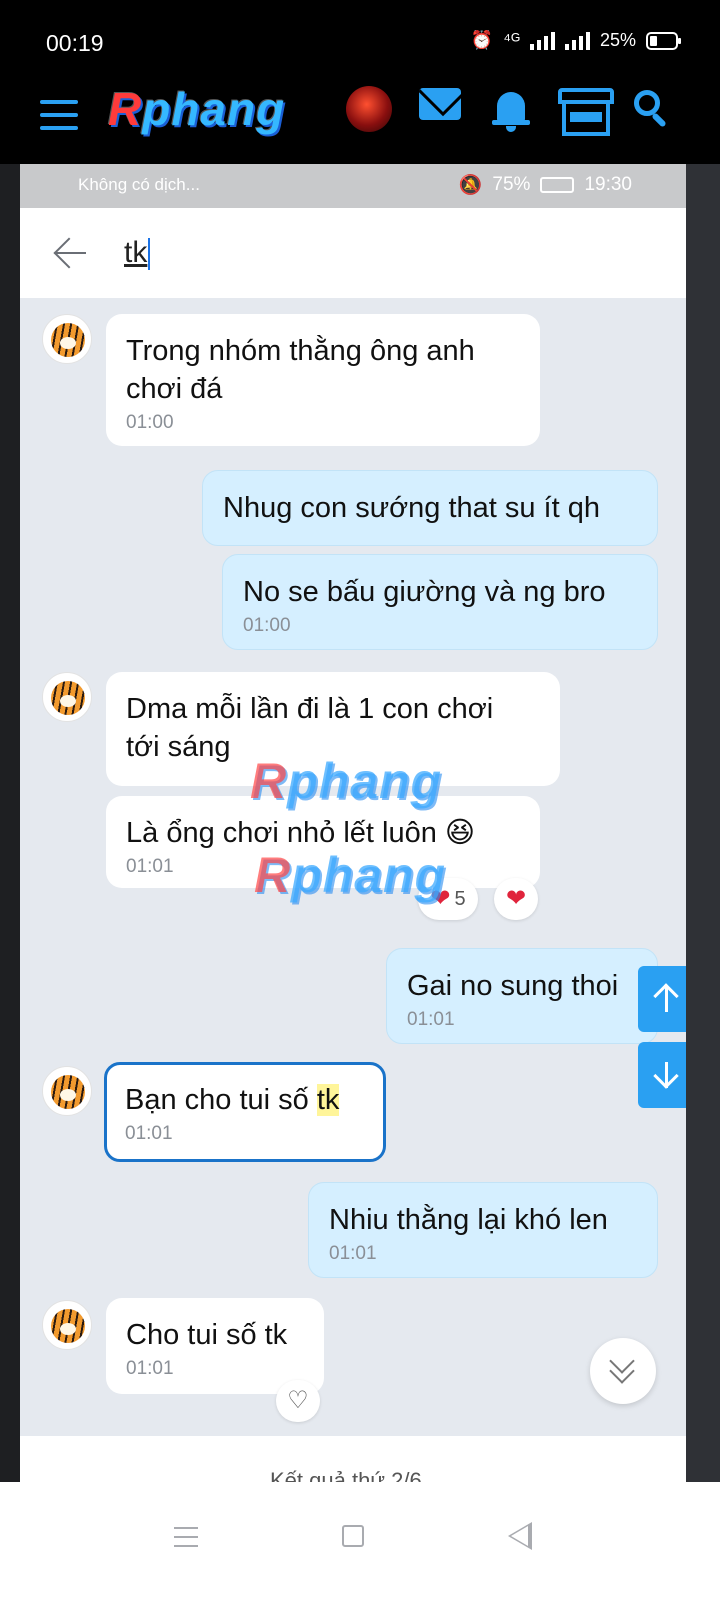 Image resolution: width=720 pixels, height=1600 pixels. Describe the element at coordinates (369, 109) in the screenshot. I see `user-avatar` at that location.